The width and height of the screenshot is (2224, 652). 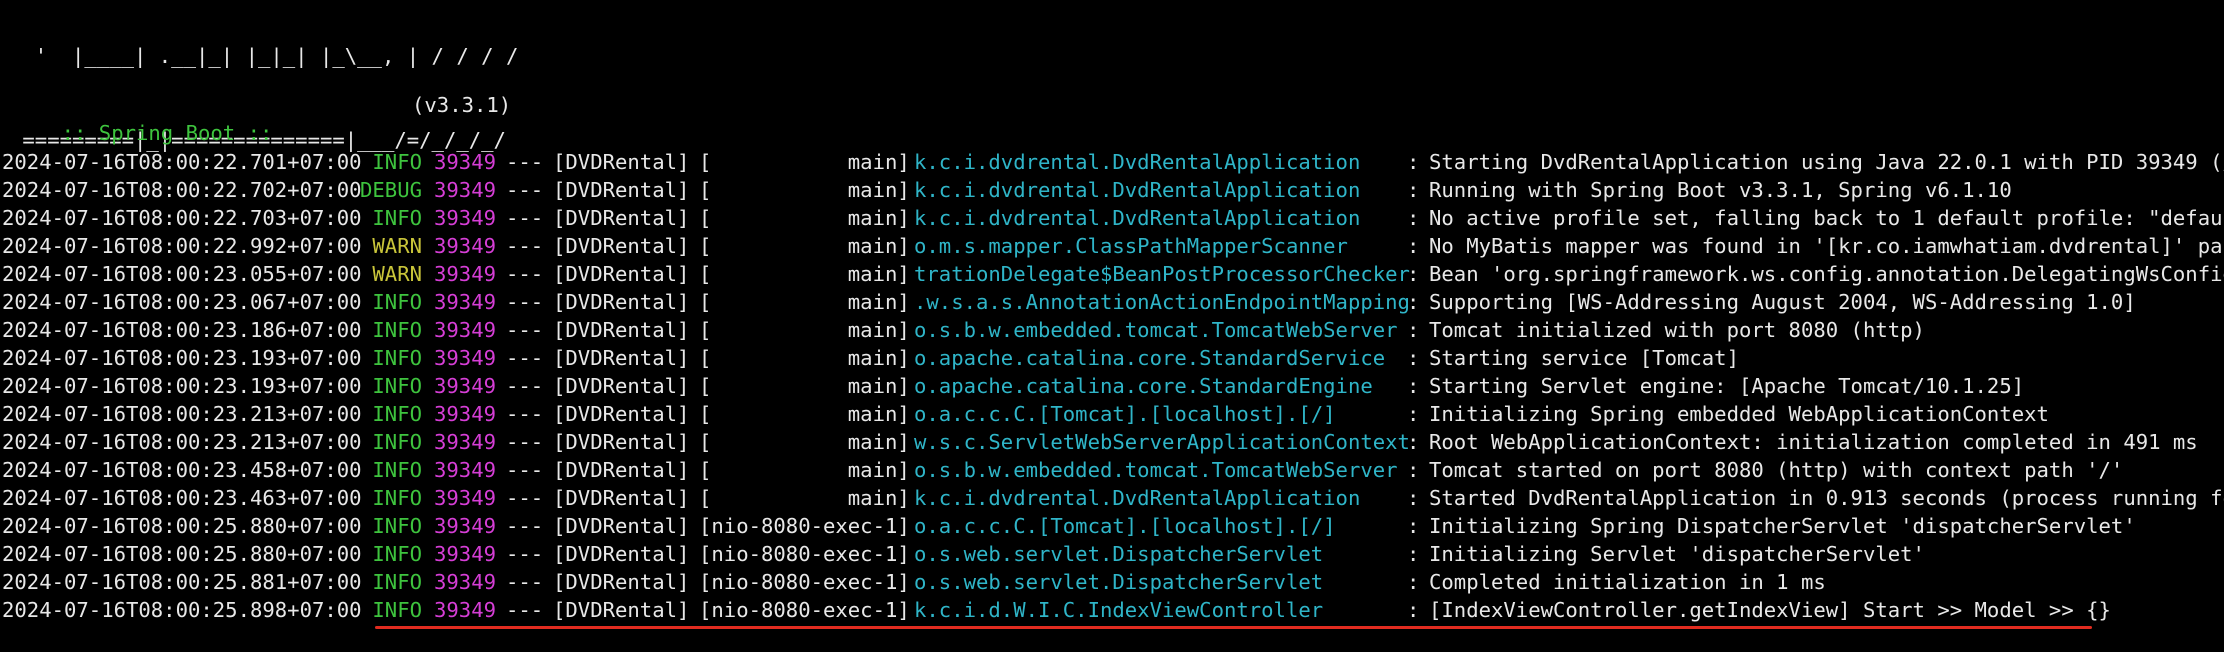 What do you see at coordinates (167, 133) in the screenshot?
I see `spring-boot-label: :: Spring Boot ::` at bounding box center [167, 133].